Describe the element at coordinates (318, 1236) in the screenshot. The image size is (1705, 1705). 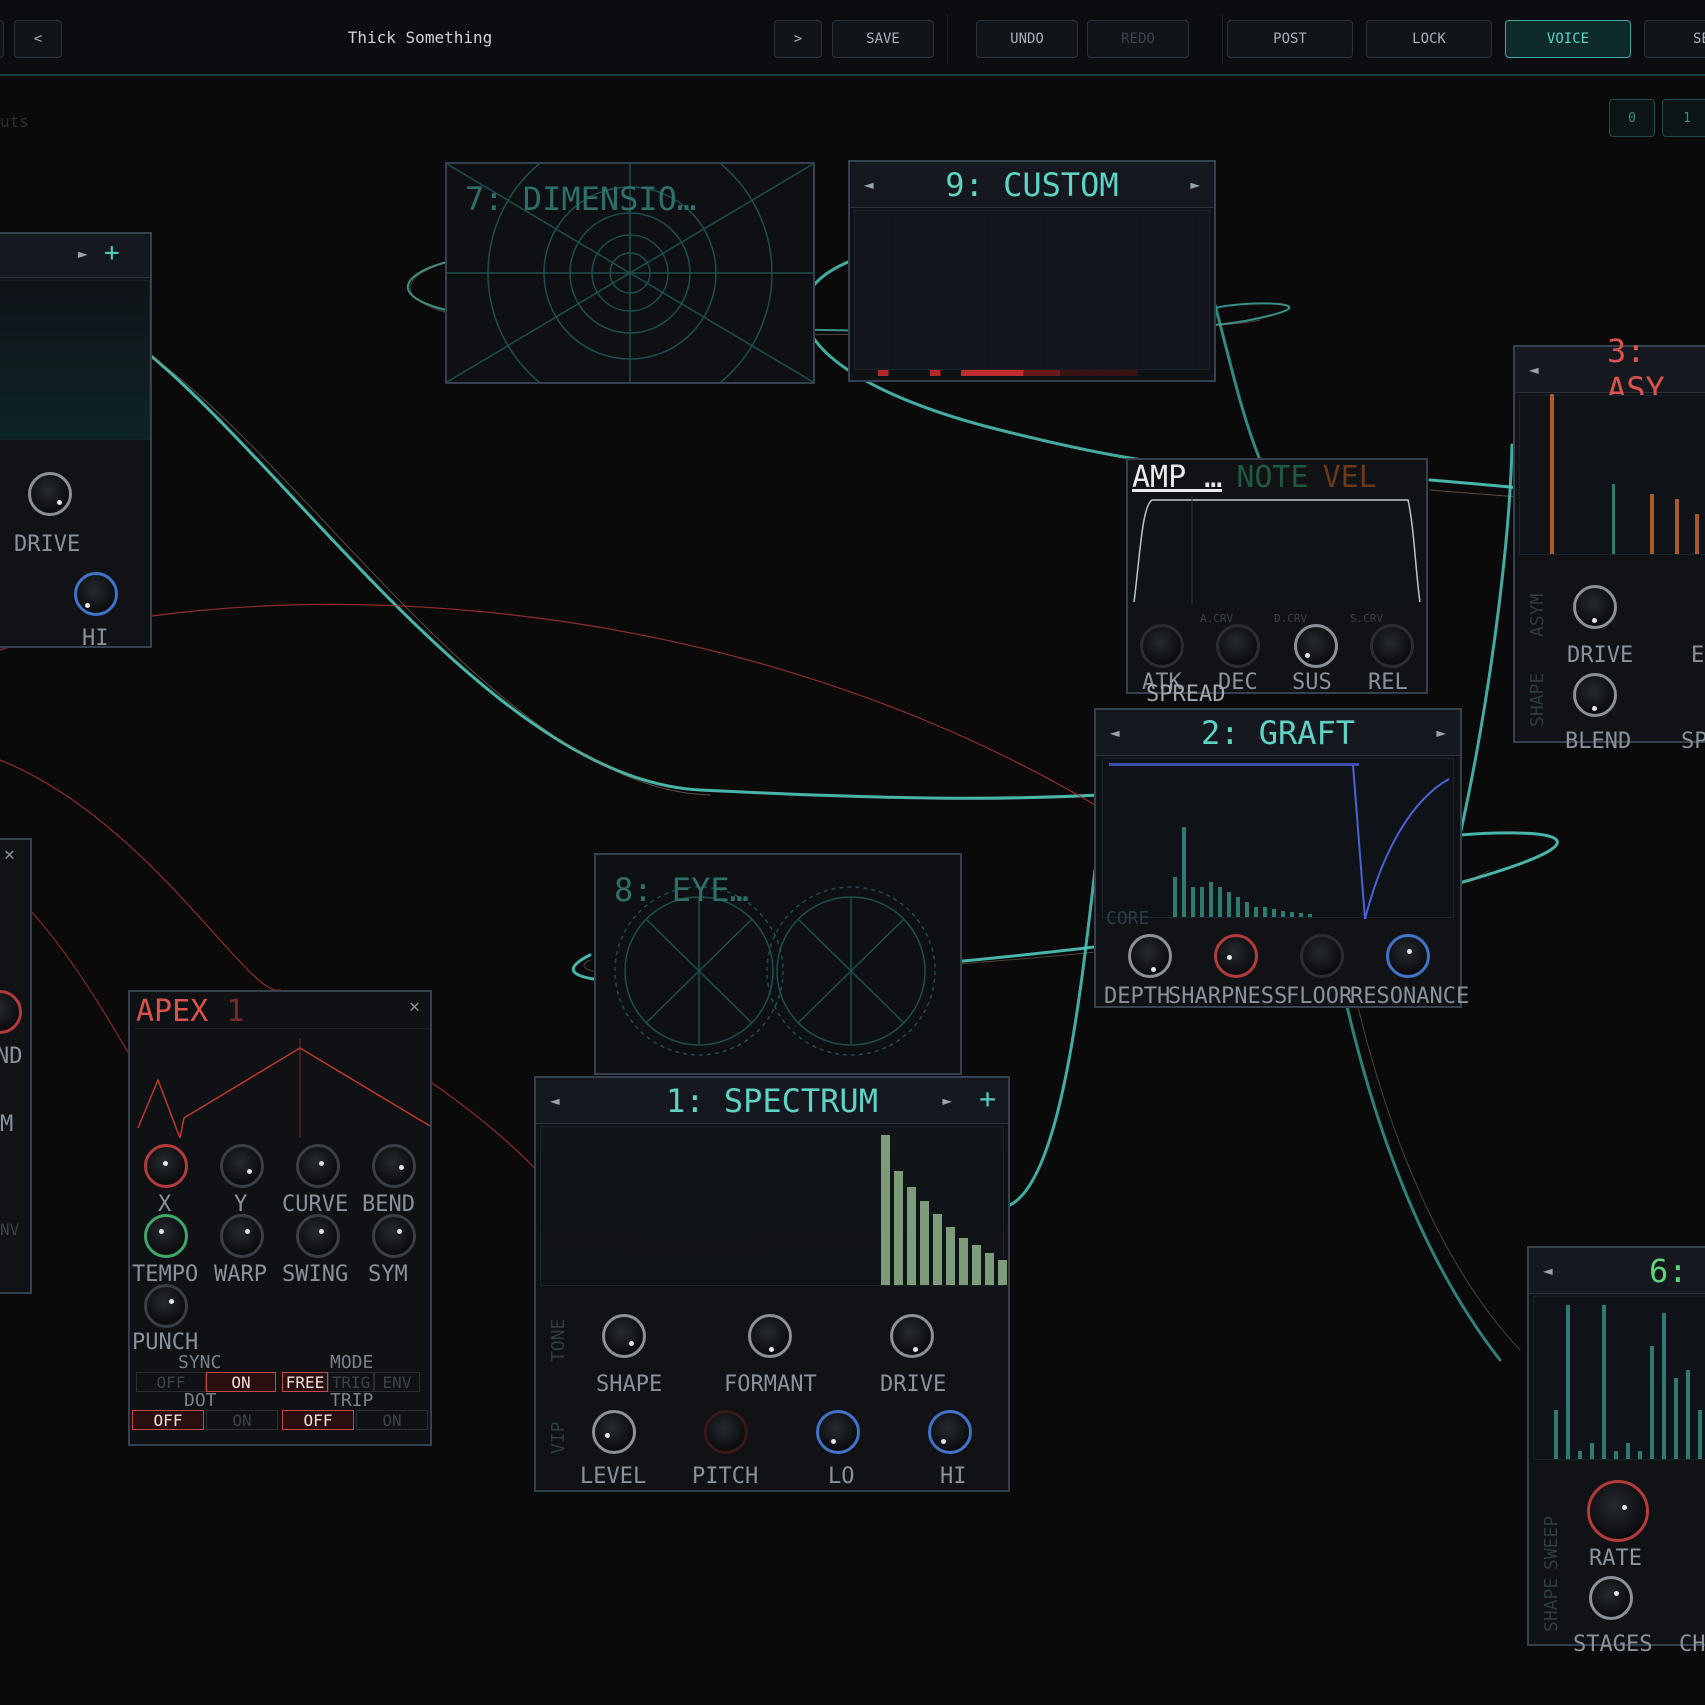
I see `swing-knob` at that location.